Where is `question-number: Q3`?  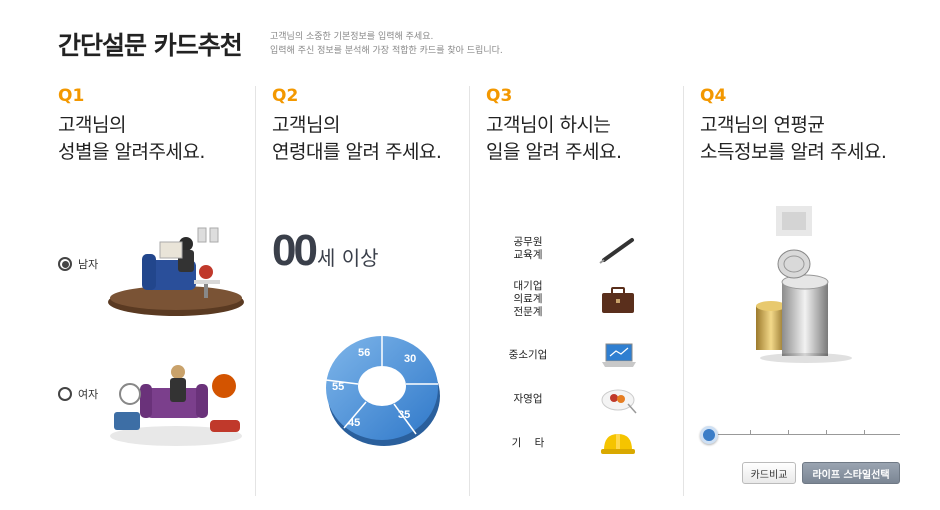 question-number: Q3 is located at coordinates (499, 96).